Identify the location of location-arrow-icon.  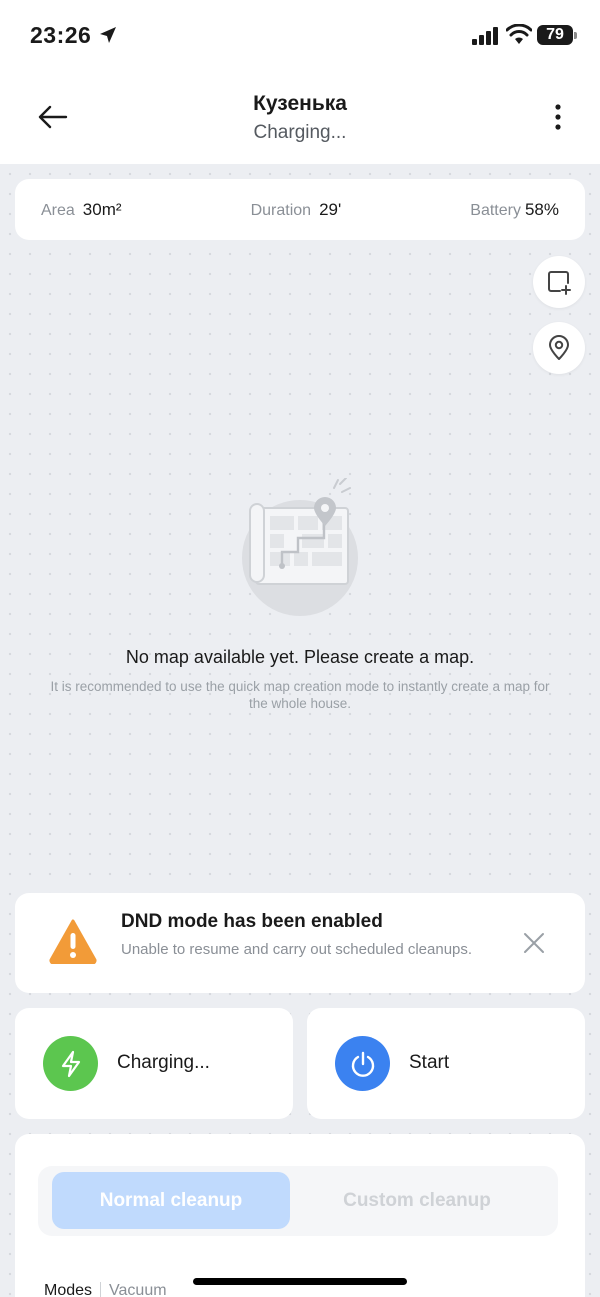
(108, 35).